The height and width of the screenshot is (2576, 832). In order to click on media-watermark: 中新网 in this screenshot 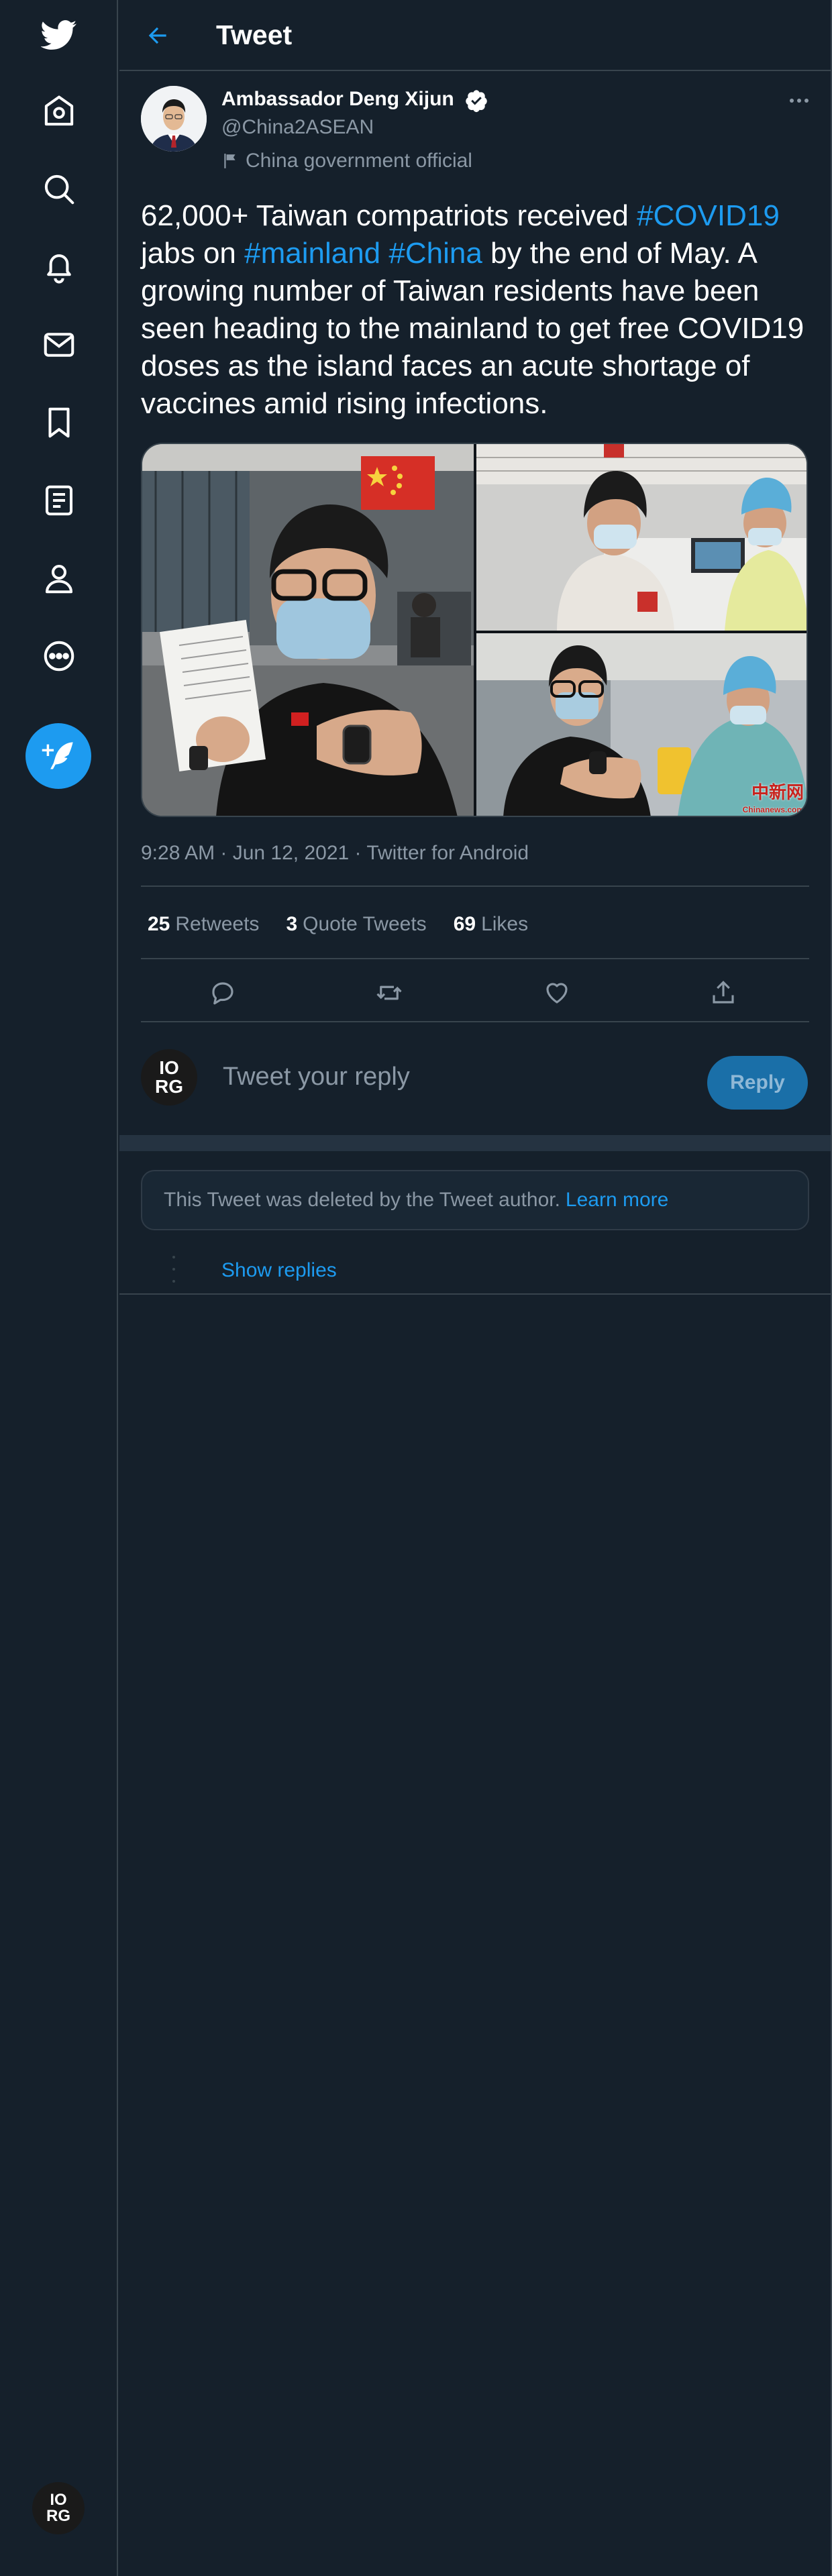, I will do `click(778, 793)`.